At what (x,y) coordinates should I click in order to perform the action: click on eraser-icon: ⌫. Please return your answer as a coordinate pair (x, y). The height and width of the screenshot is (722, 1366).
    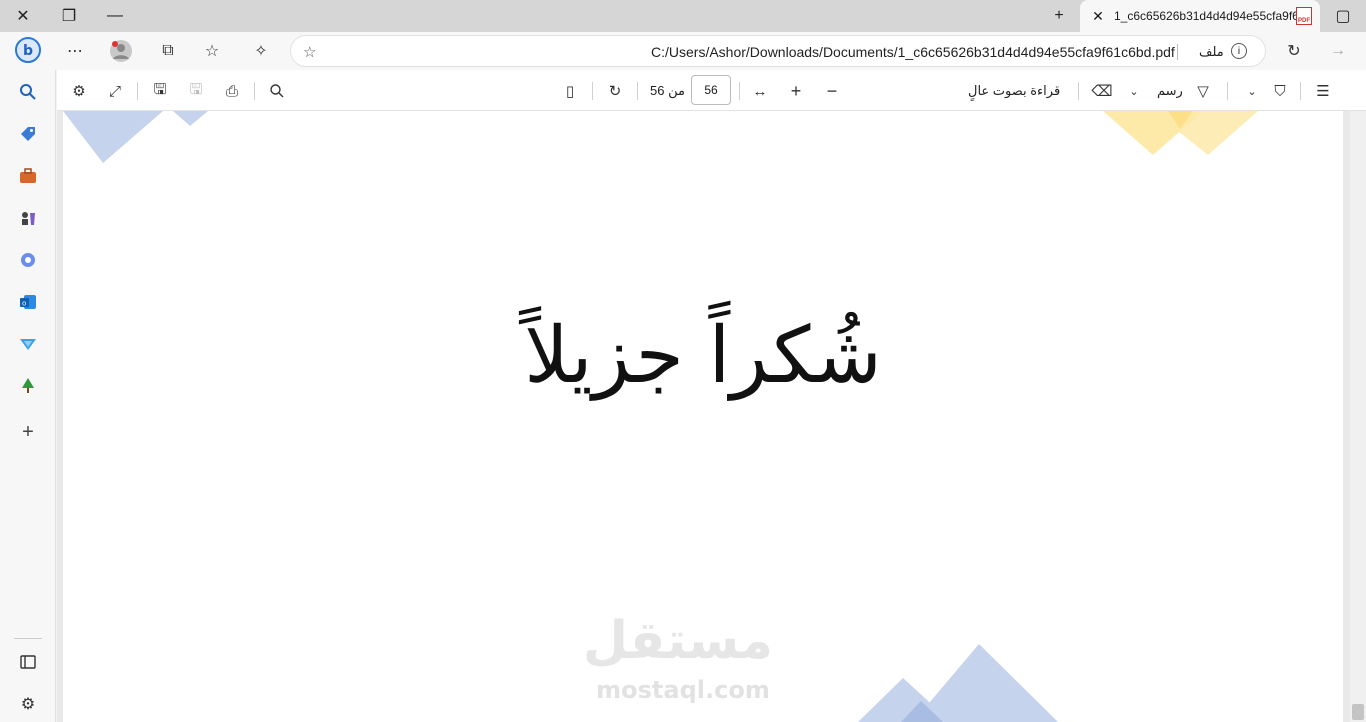
    Looking at the image, I should click on (1102, 91).